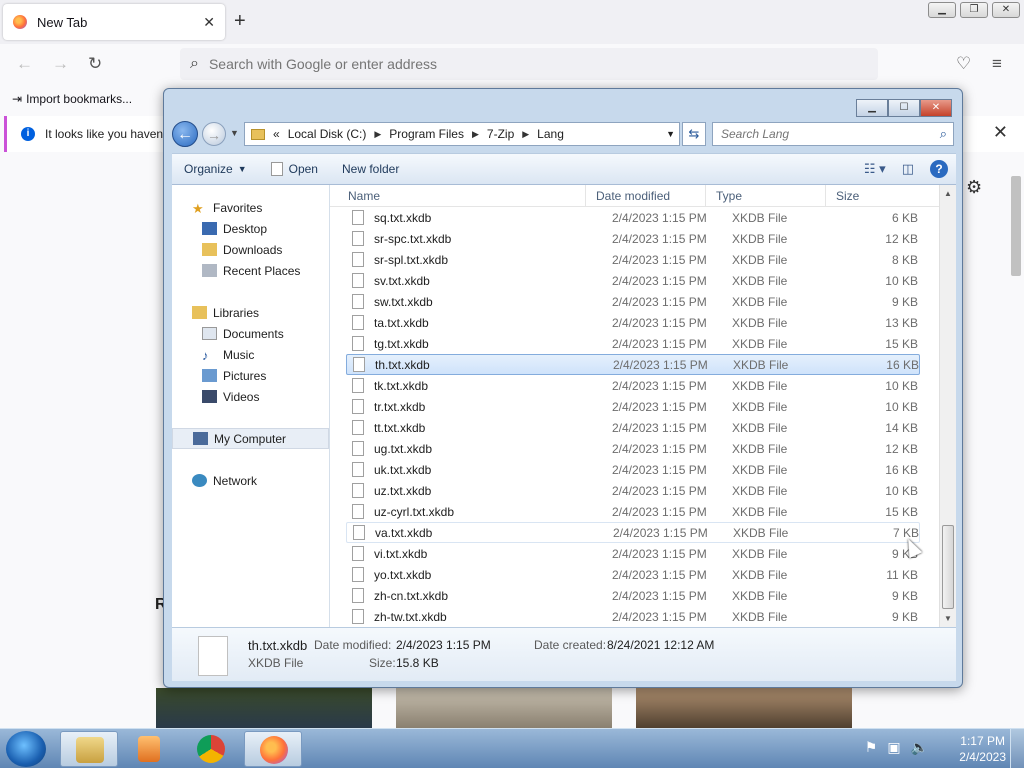 Image resolution: width=1024 pixels, height=768 pixels. What do you see at coordinates (185, 134) in the screenshot?
I see `back-button: ←` at bounding box center [185, 134].